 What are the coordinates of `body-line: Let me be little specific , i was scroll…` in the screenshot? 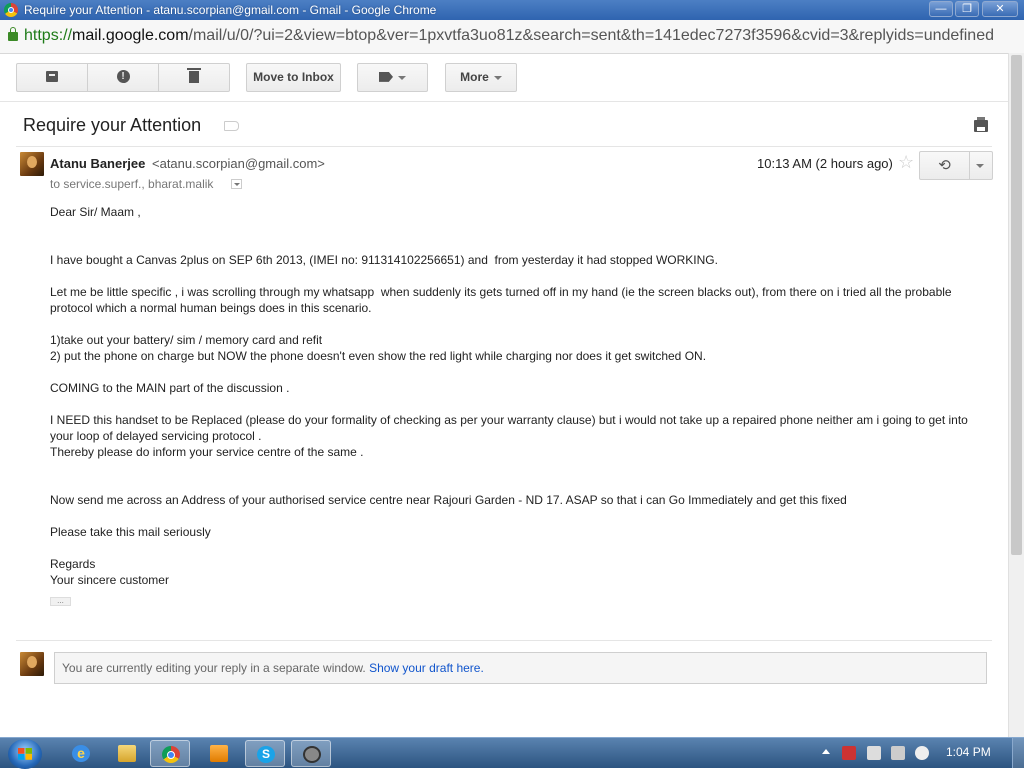 It's located at (502, 300).